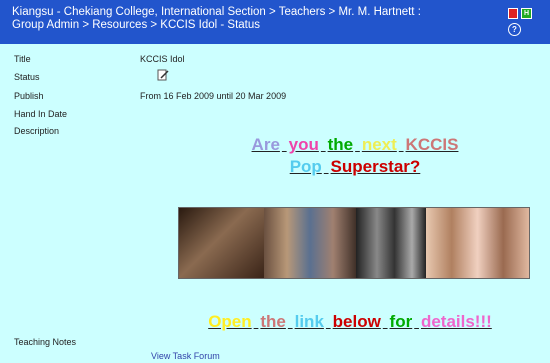 The height and width of the screenshot is (363, 550). What do you see at coordinates (213, 96) in the screenshot?
I see `publish-value: From 16 Feb 2009 until 20 Mar 2009` at bounding box center [213, 96].